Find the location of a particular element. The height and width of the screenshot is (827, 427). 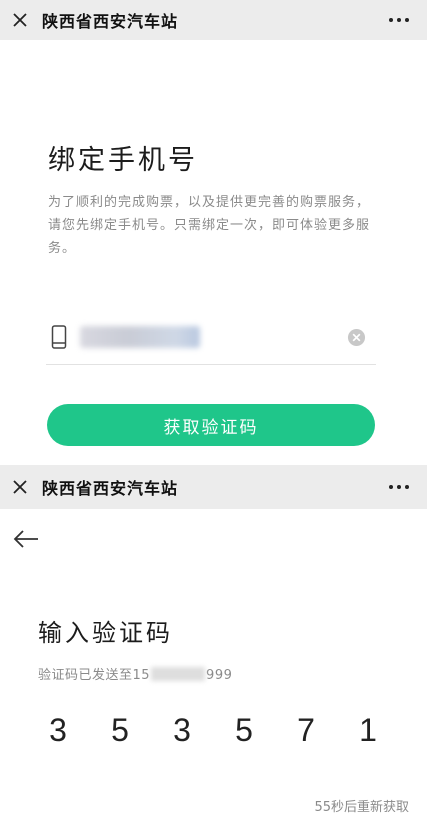

code-digit: 7 is located at coordinates (306, 730).